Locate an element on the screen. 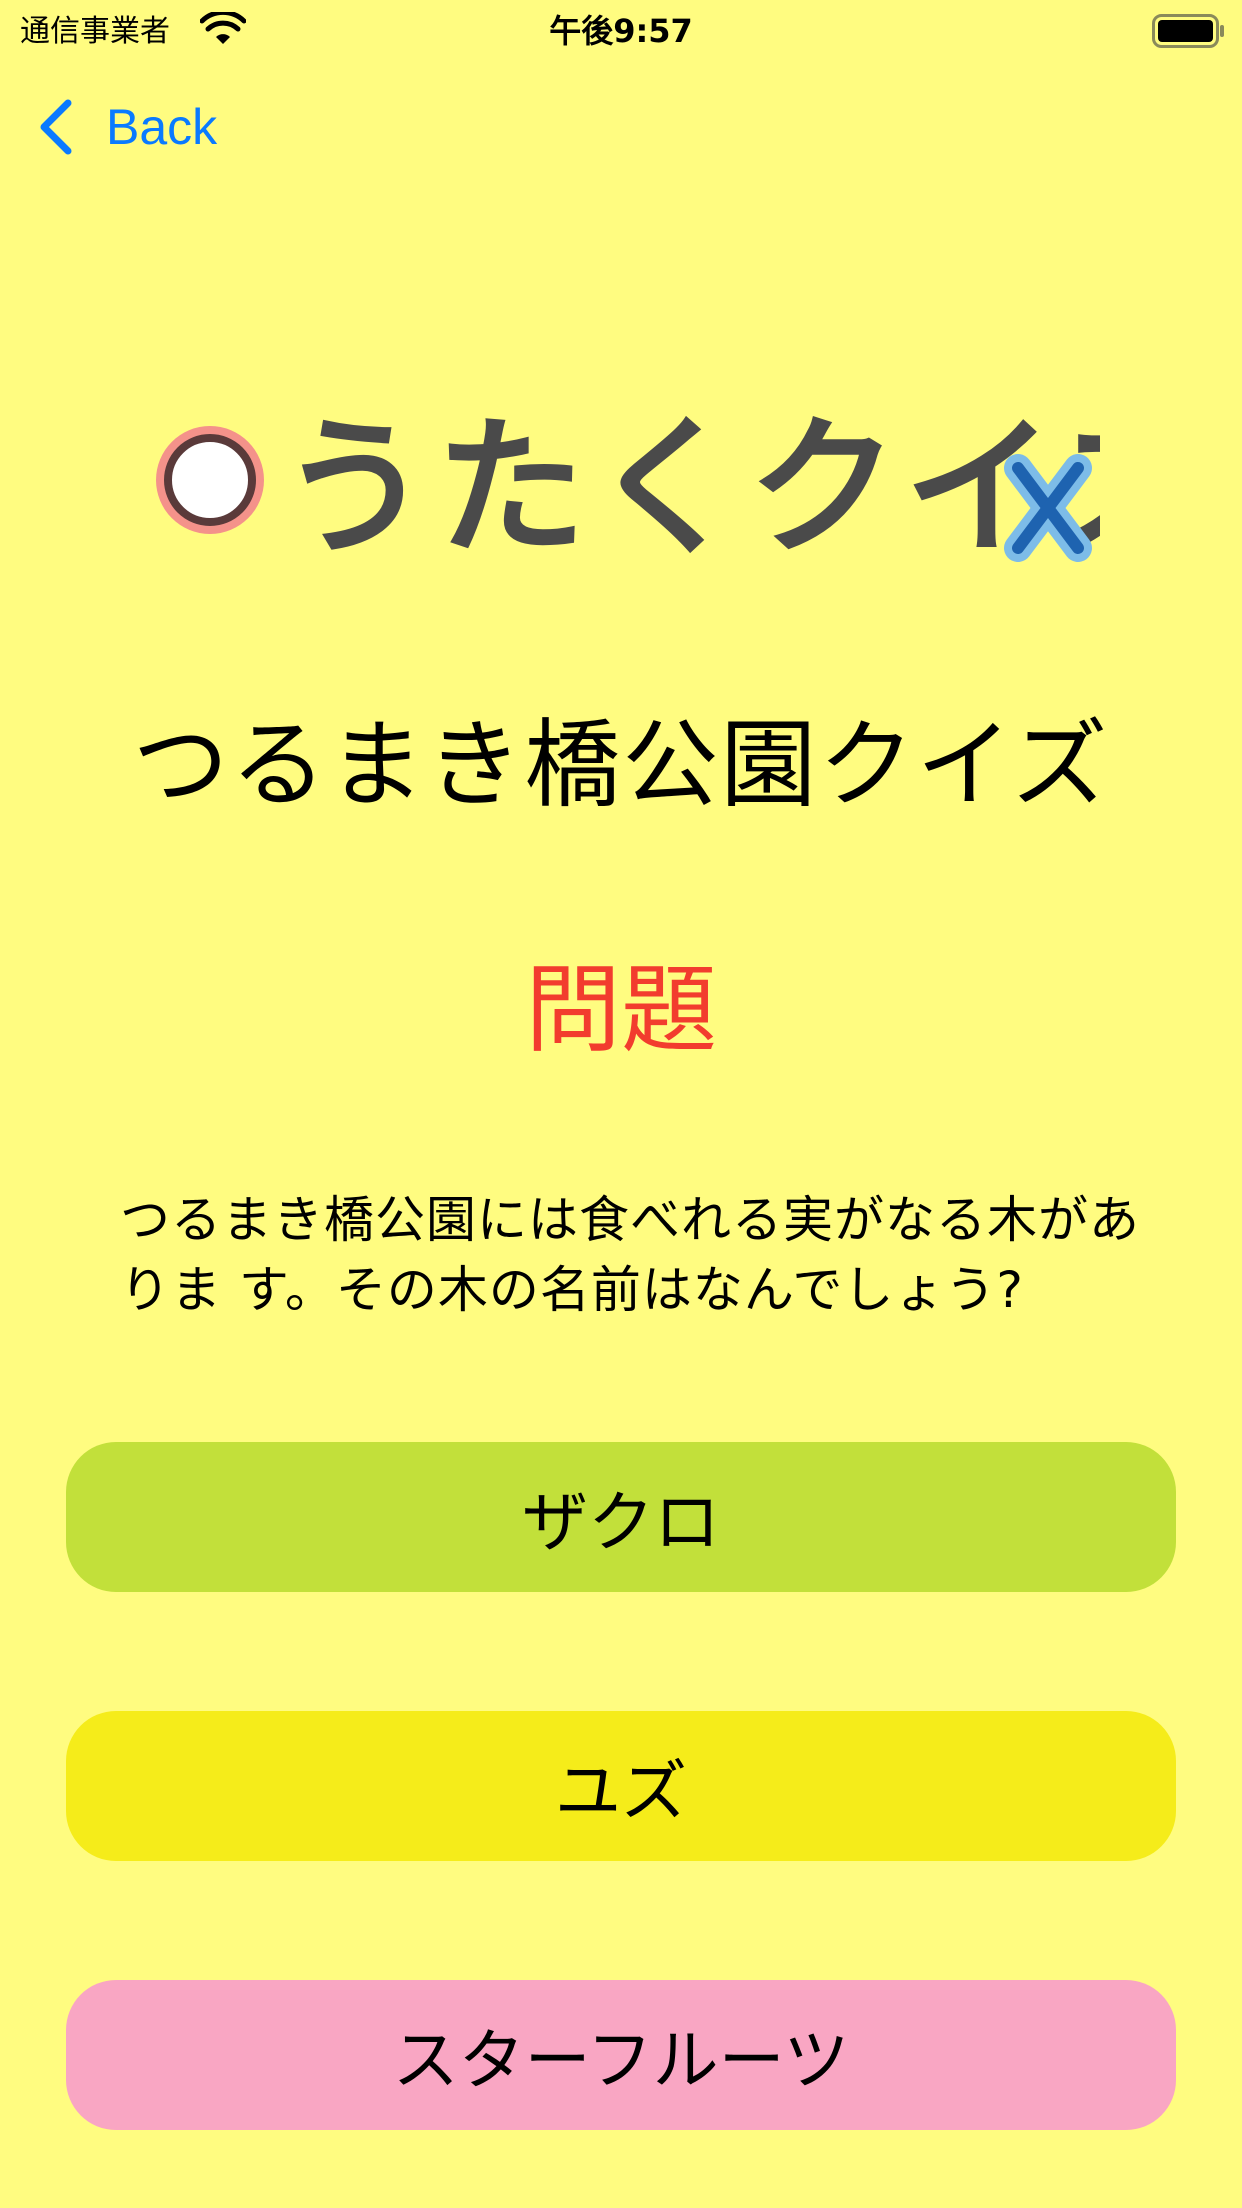  quiz-title: つるまき橋公園クイズ is located at coordinates (621, 765).